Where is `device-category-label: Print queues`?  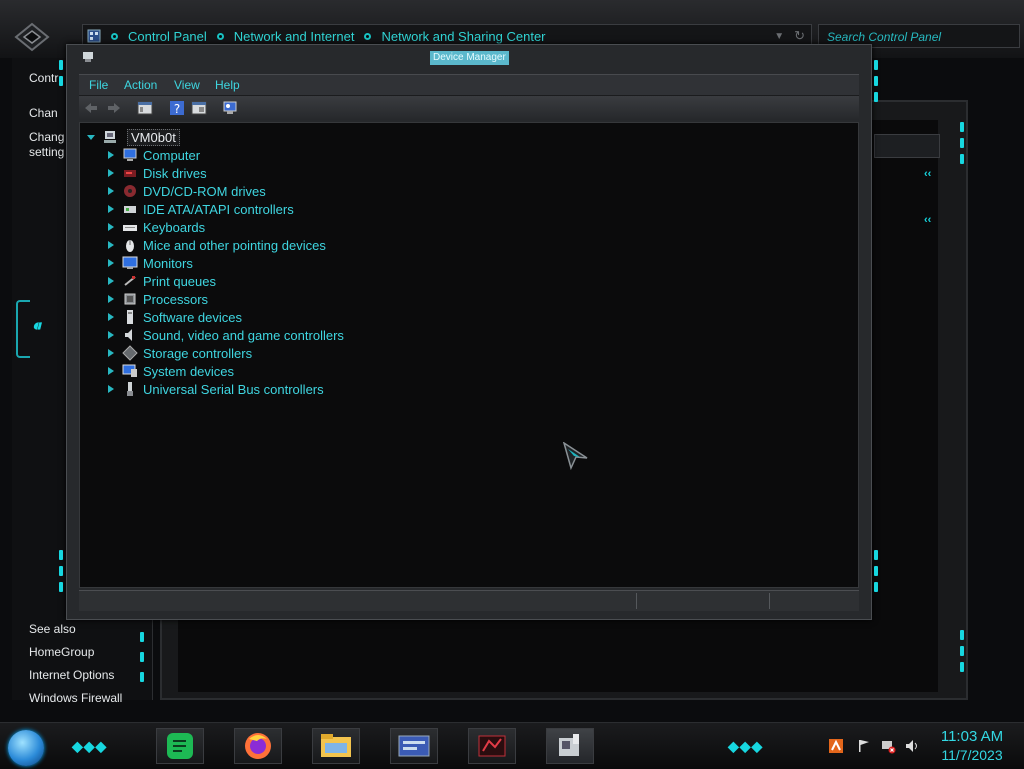
device-category-label: Print queues is located at coordinates (179, 281).